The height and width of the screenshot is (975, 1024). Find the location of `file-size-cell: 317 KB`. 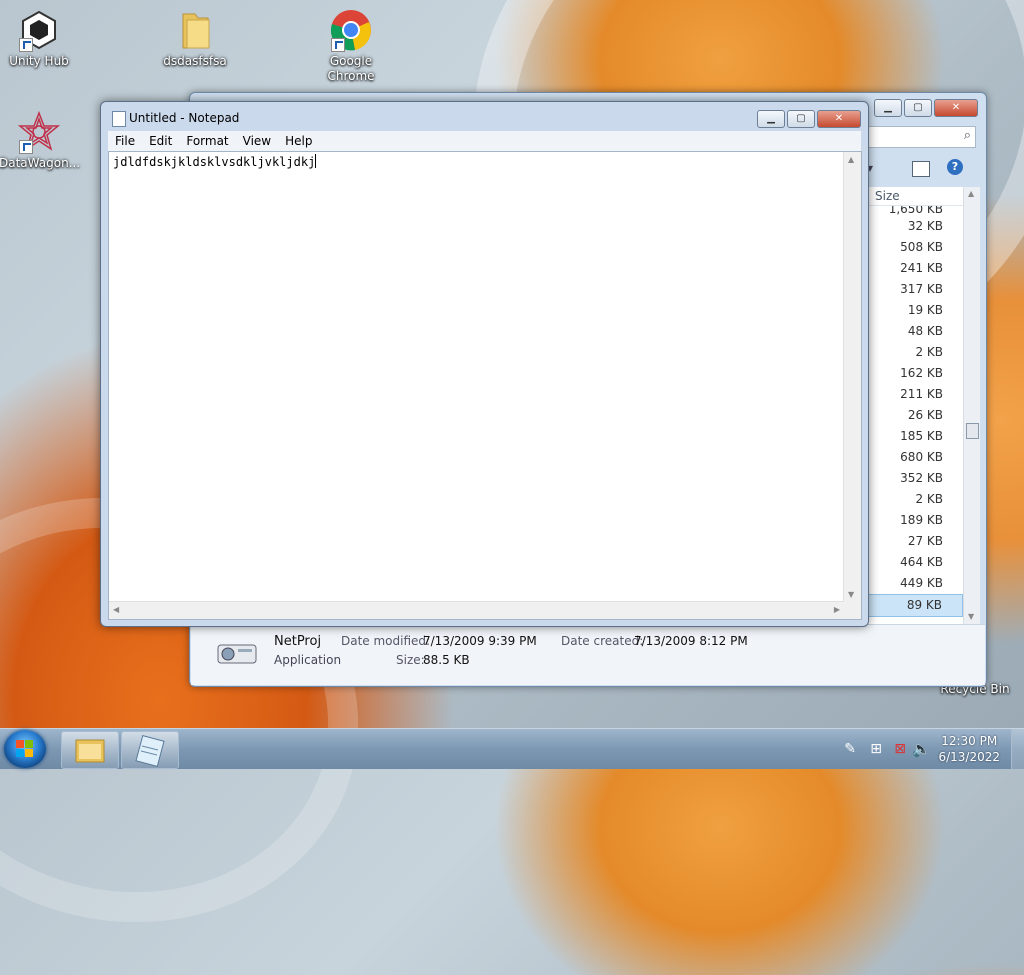

file-size-cell: 317 KB is located at coordinates (915, 289).